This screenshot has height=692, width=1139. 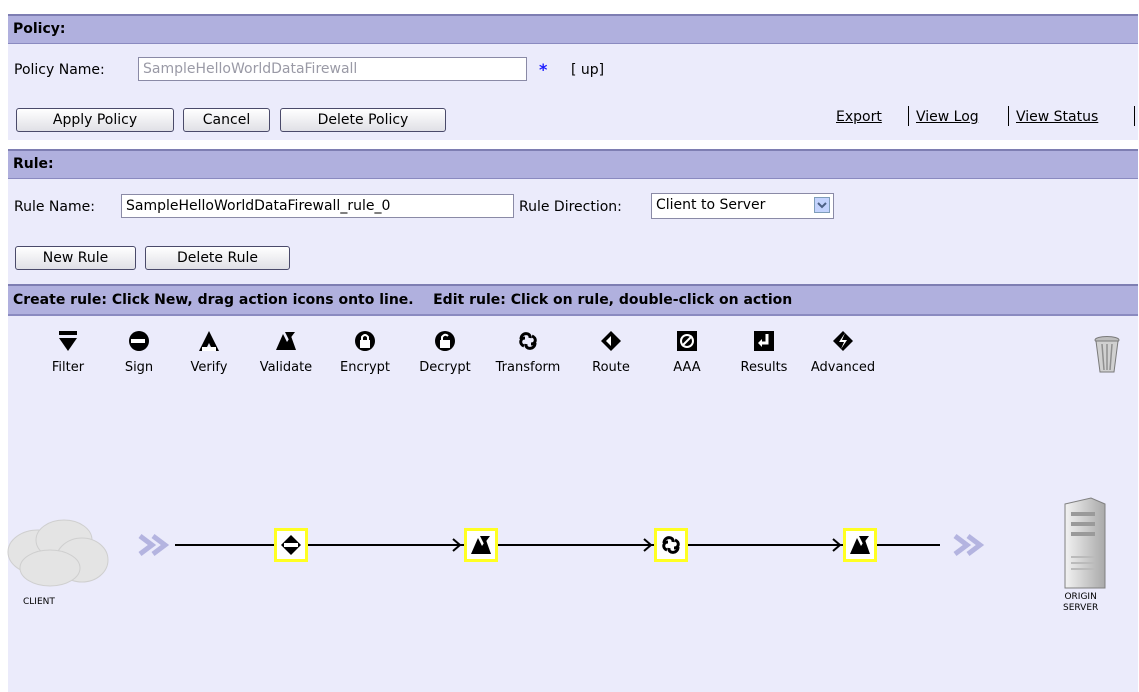 I want to click on match-icon, so click(x=291, y=545).